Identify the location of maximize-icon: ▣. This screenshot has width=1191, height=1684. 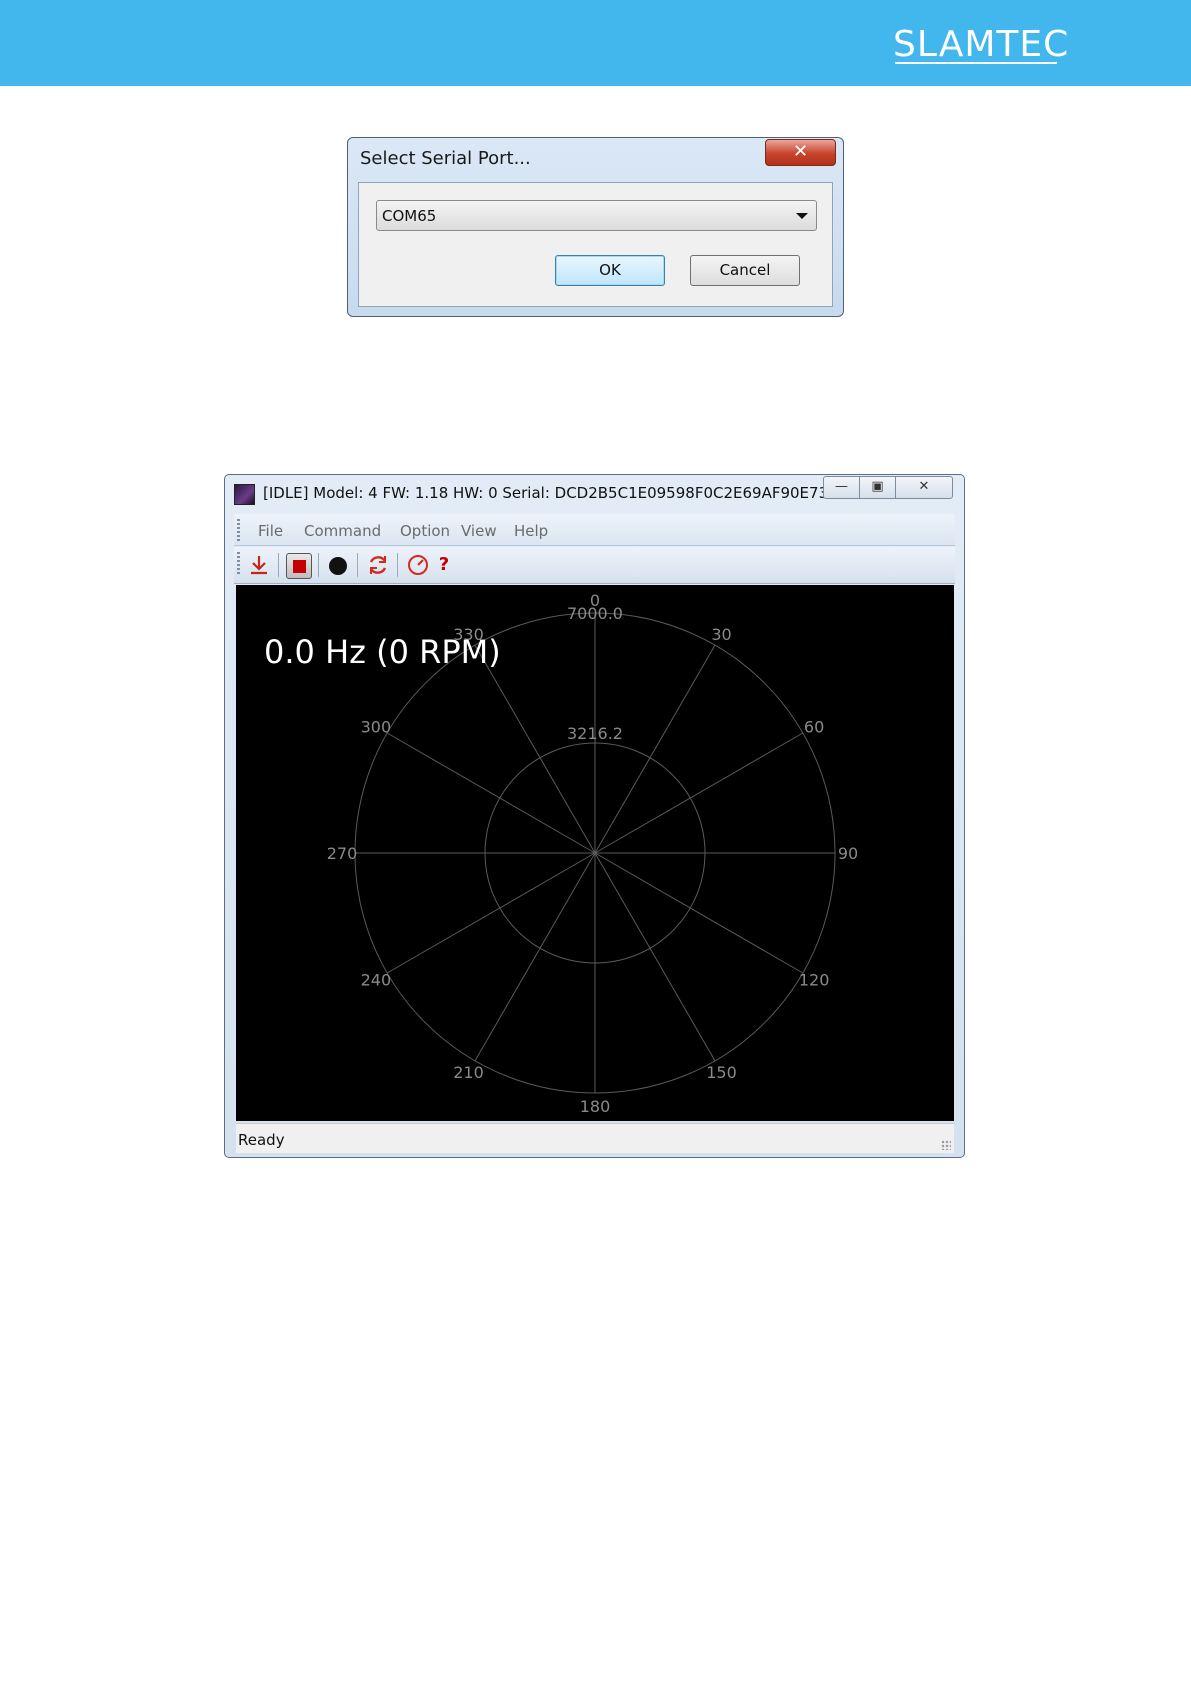
(877, 486).